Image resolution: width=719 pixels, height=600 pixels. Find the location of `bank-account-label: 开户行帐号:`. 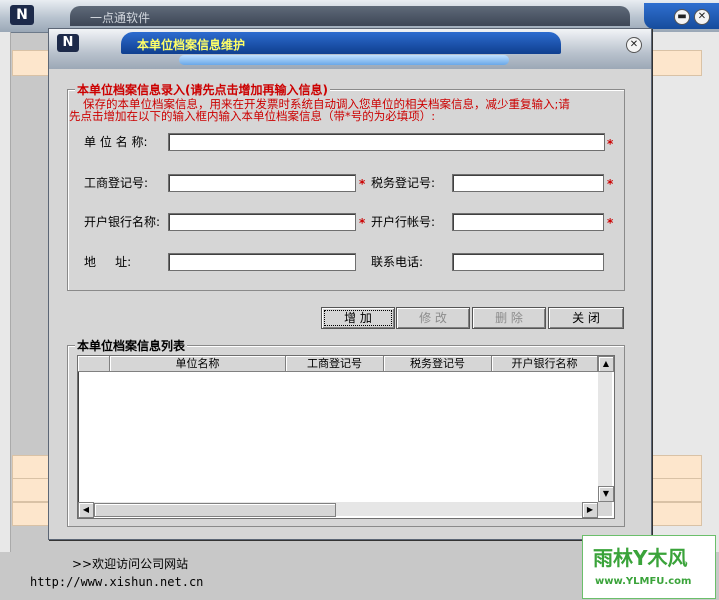

bank-account-label: 开户行帐号: is located at coordinates (403, 222).